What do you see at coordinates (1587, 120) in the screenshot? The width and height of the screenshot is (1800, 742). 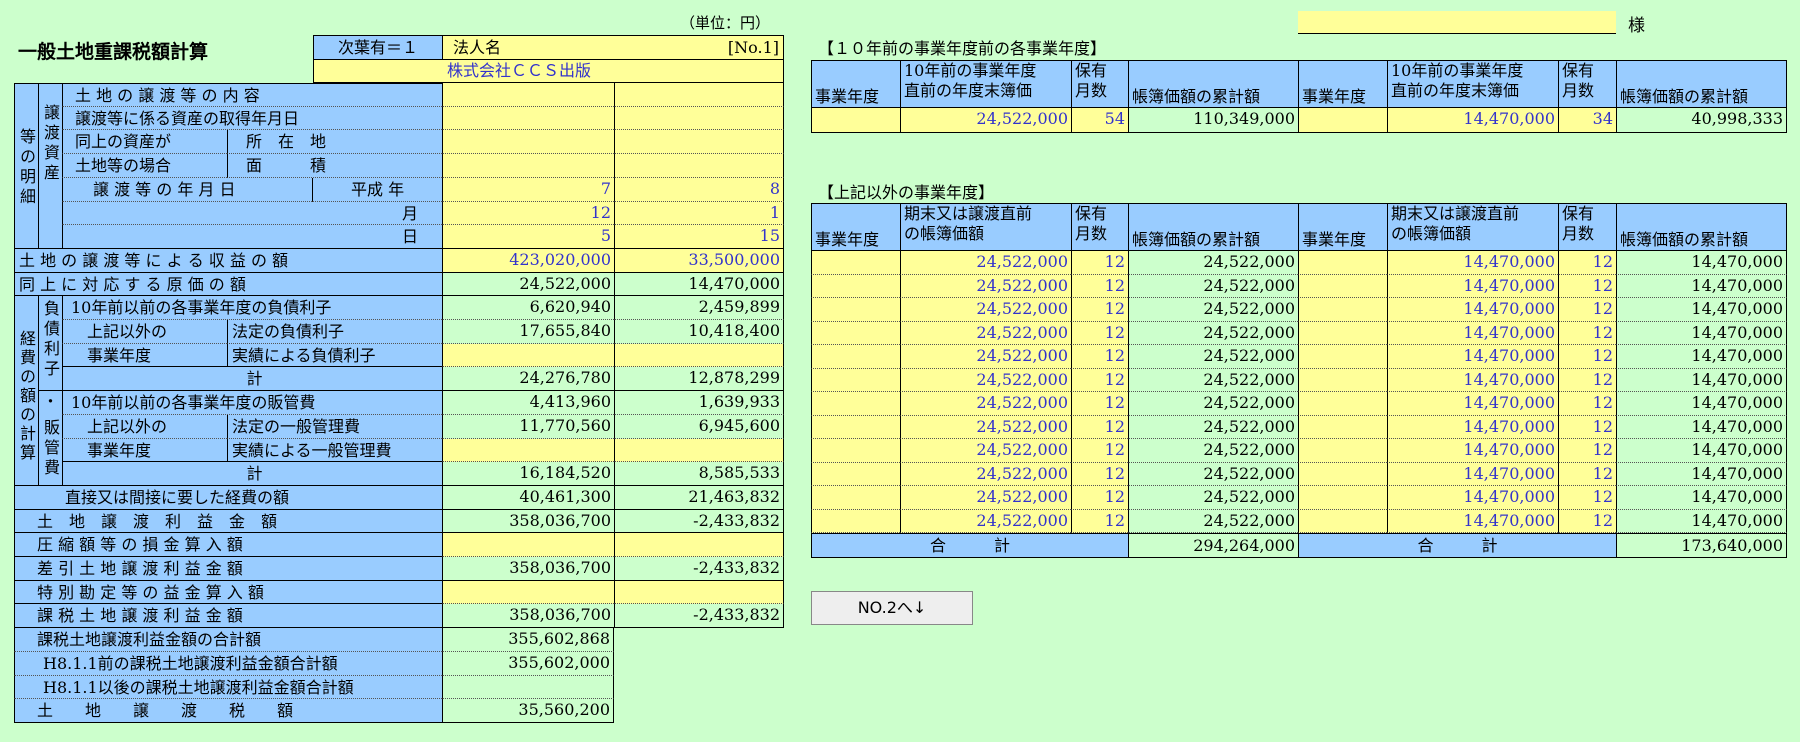 I see `months-cell: 34` at bounding box center [1587, 120].